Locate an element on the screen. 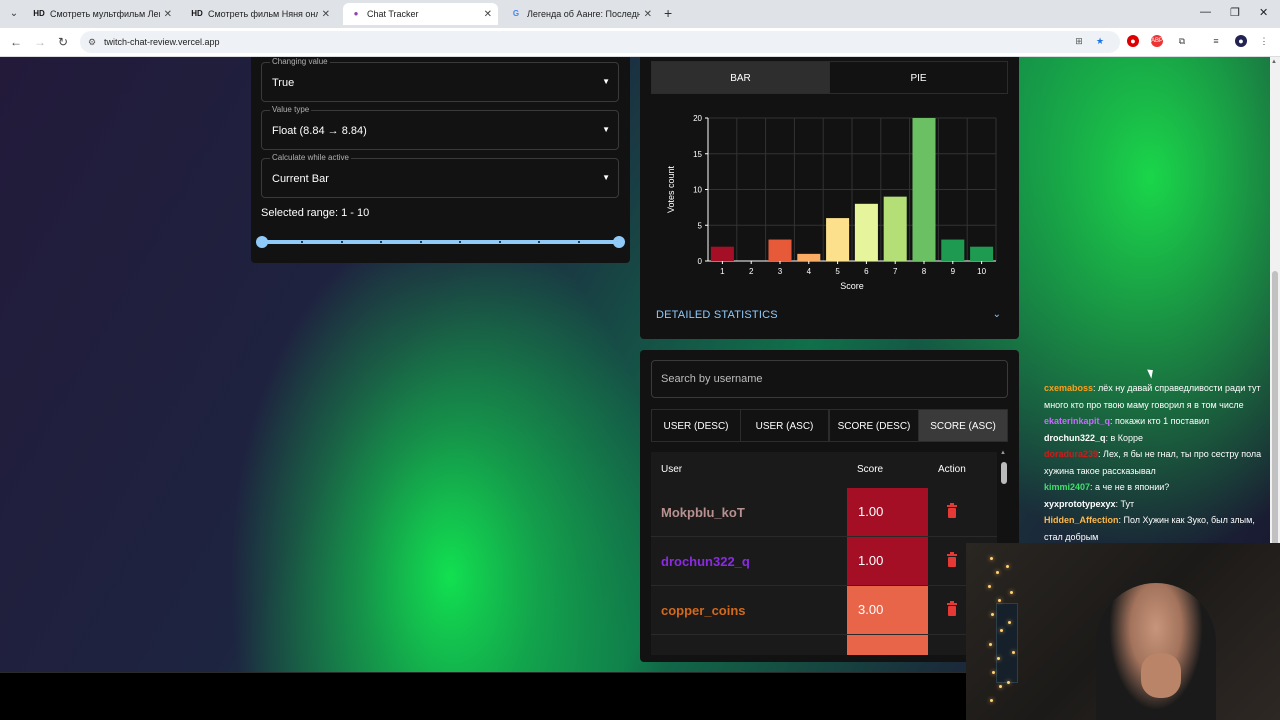  field-label: Calculate while active is located at coordinates (310, 157).